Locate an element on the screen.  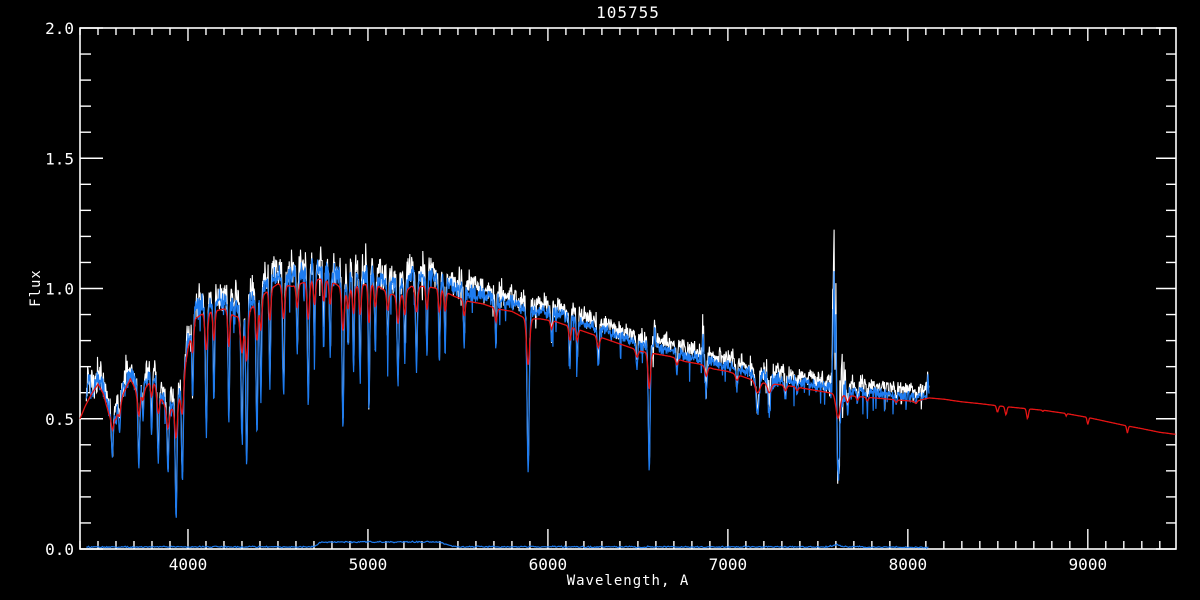
x-tick-label: 9000 is located at coordinates (1088, 564).